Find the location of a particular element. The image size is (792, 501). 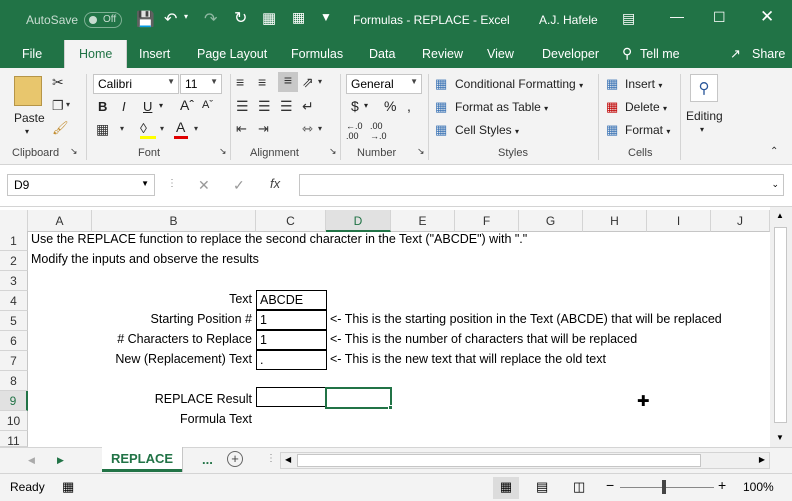

delete-cells-button: Delete ▾ is located at coordinates (646, 107).